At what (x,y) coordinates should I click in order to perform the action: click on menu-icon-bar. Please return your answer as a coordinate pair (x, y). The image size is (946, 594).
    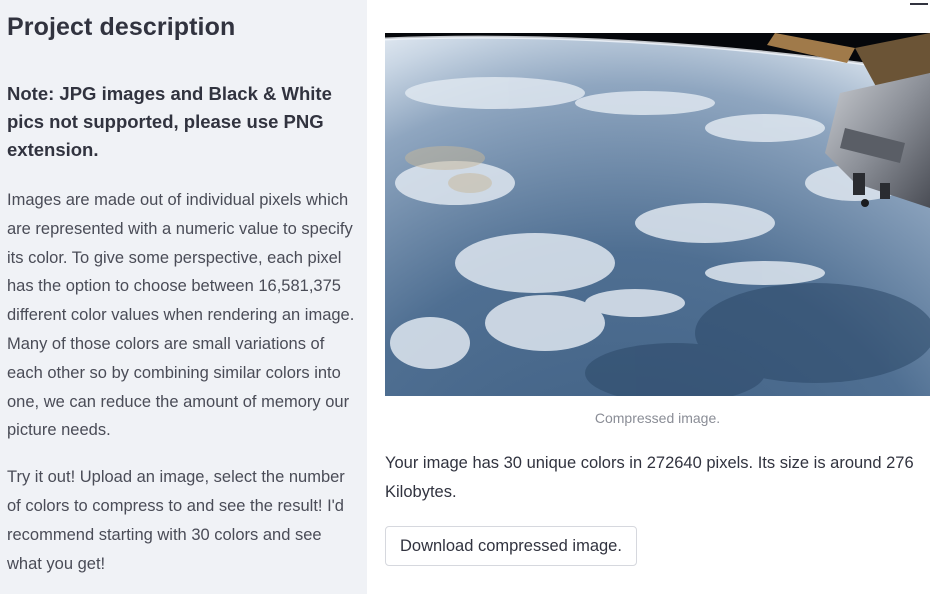
    Looking at the image, I should click on (919, 4).